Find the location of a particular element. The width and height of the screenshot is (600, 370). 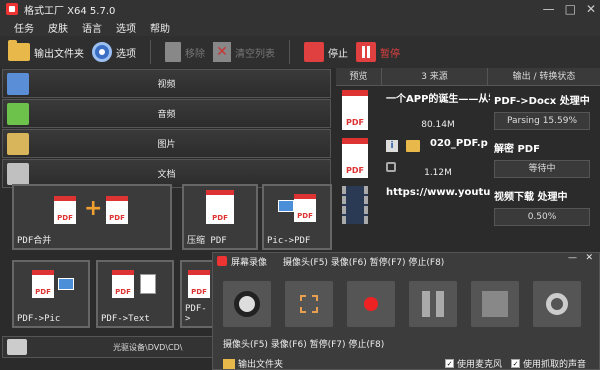

task-list-header: 预览 3 来源 输出 / 转换状态 is located at coordinates (468, 77).